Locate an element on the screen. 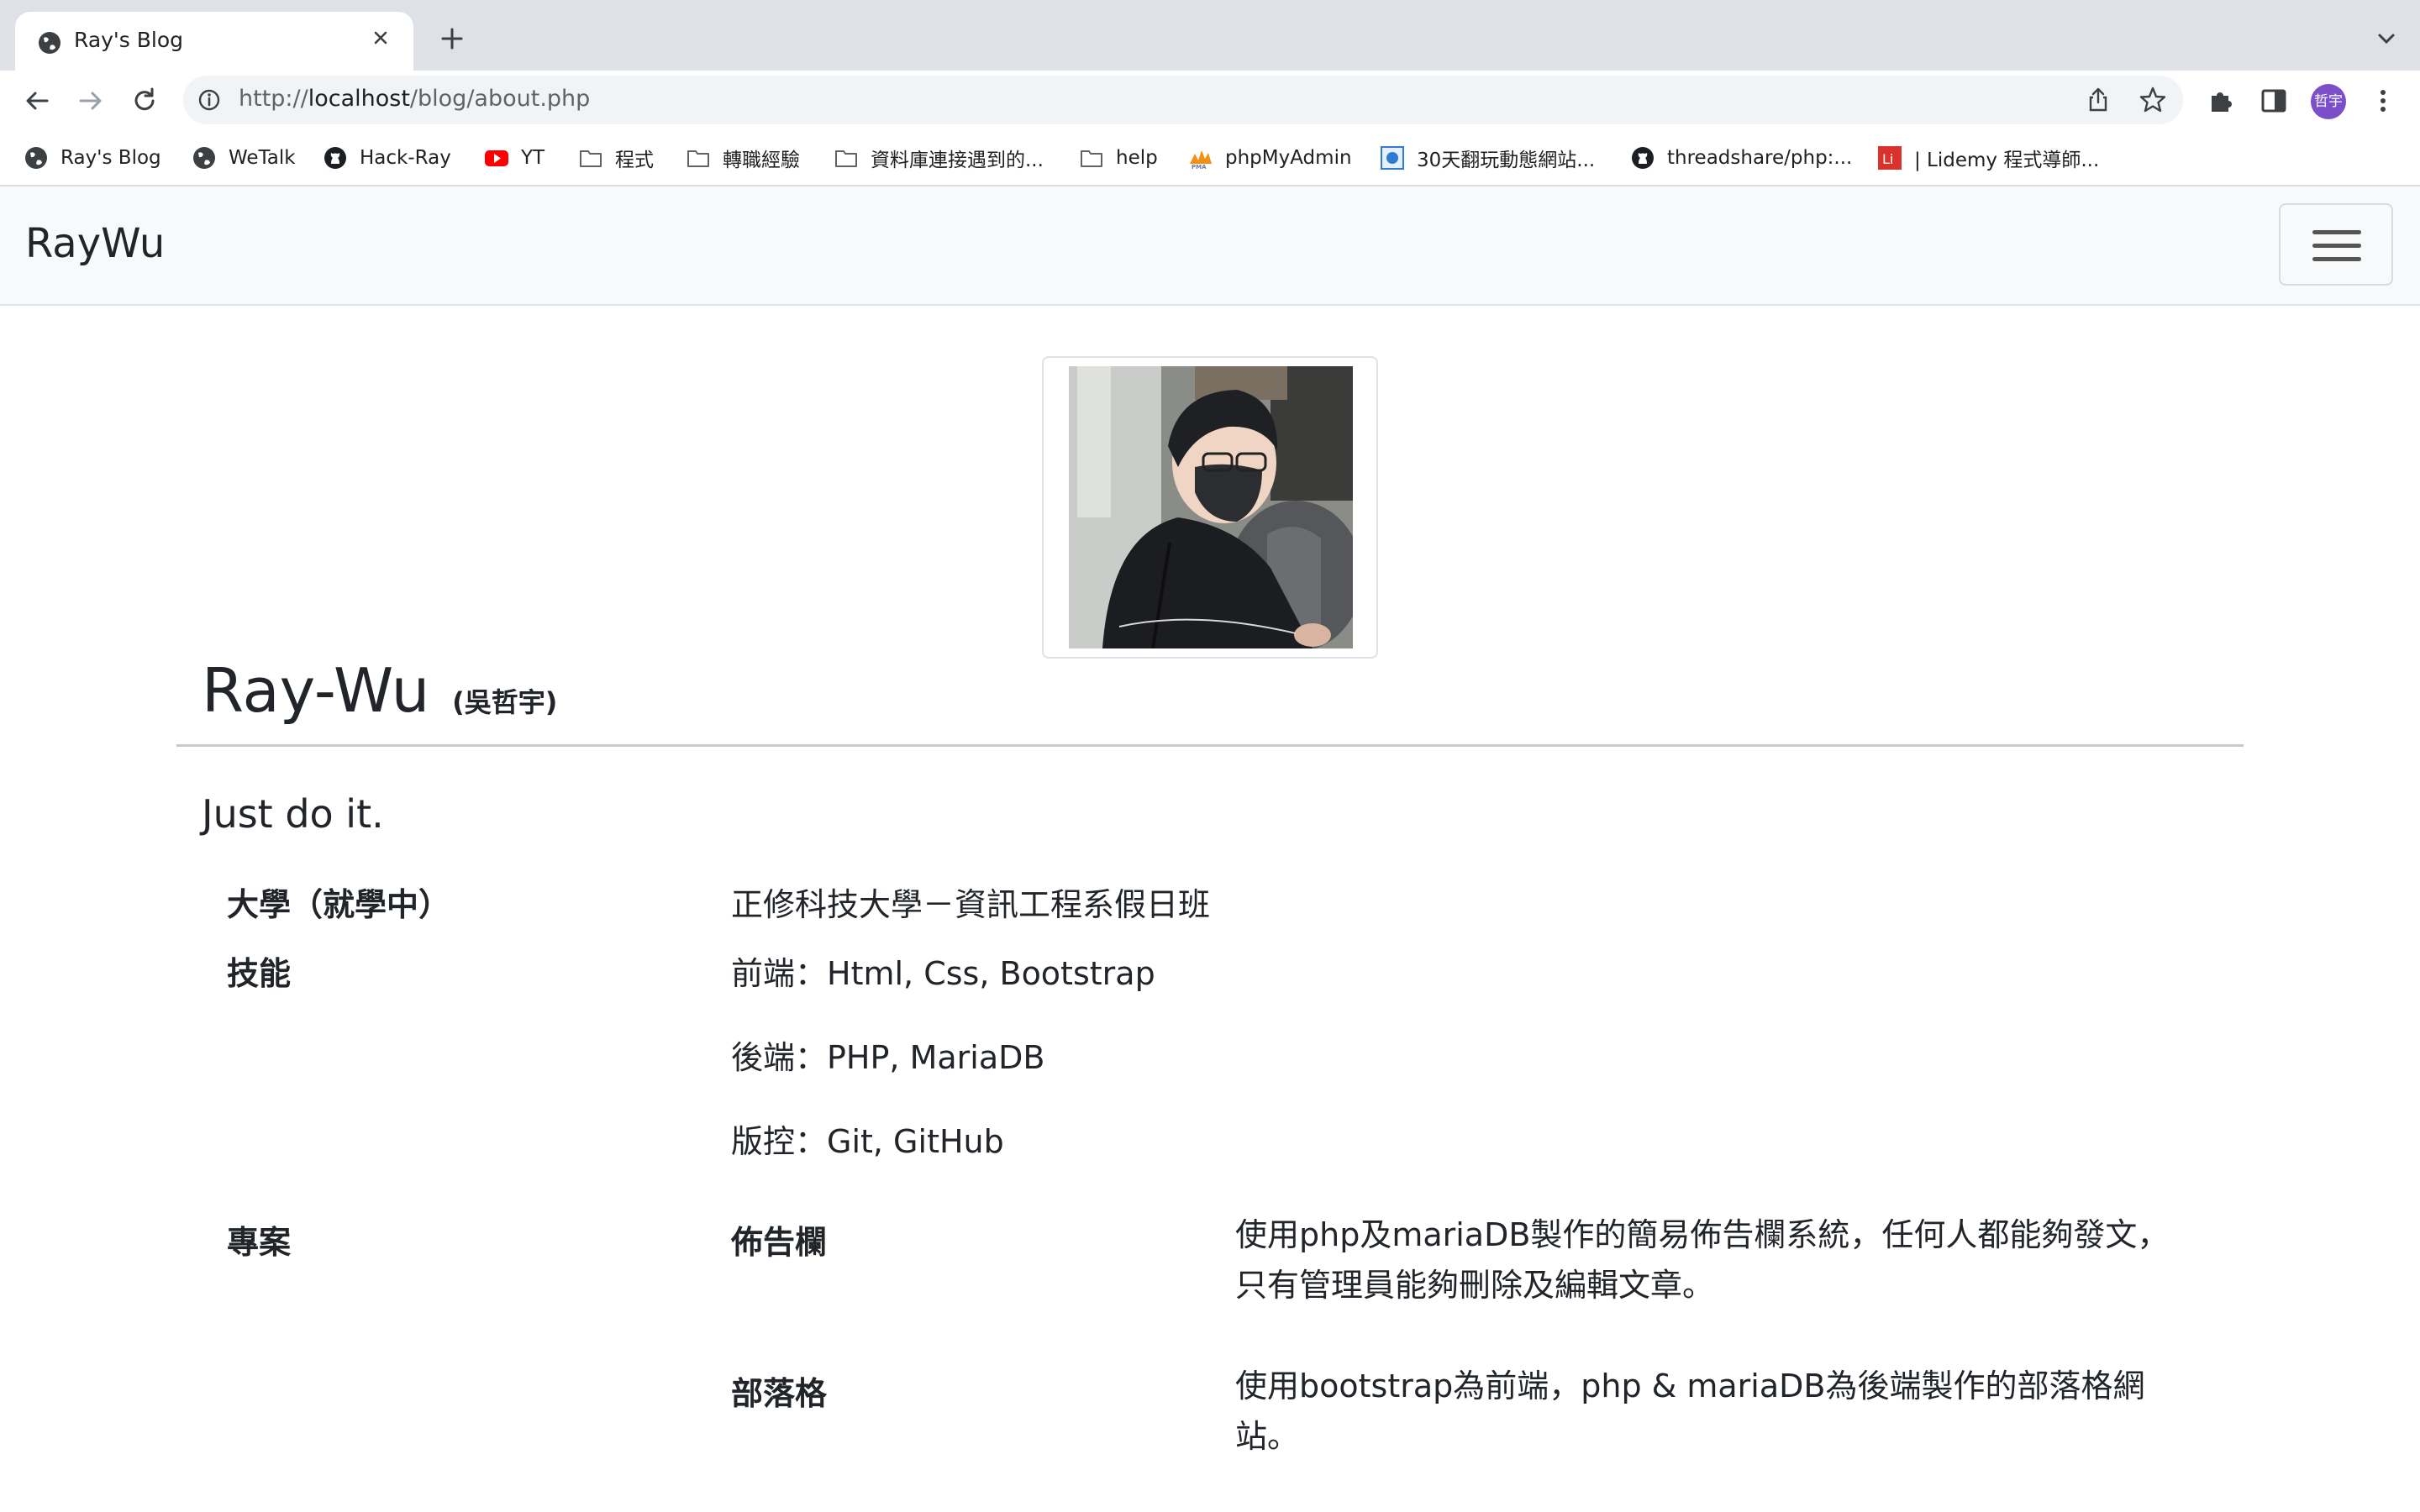 This screenshot has width=2420, height=1512. site-brand: RayWu is located at coordinates (95, 243).